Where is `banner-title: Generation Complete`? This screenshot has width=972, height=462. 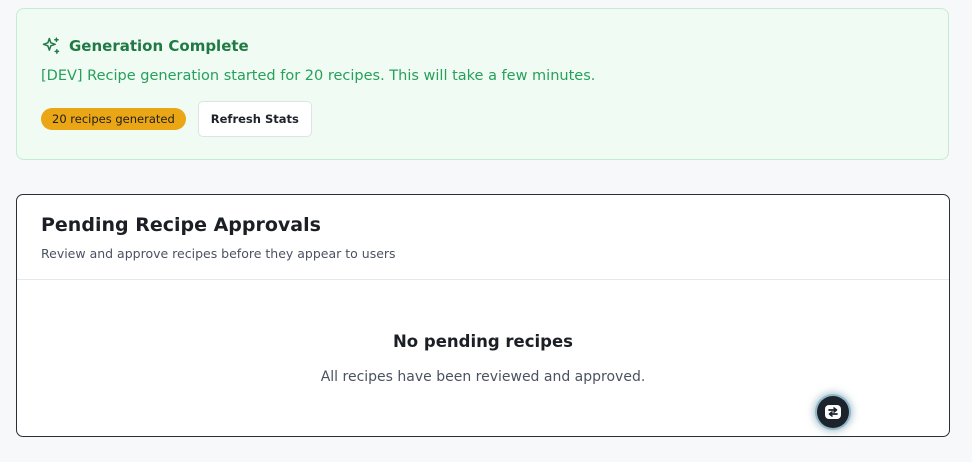
banner-title: Generation Complete is located at coordinates (159, 46).